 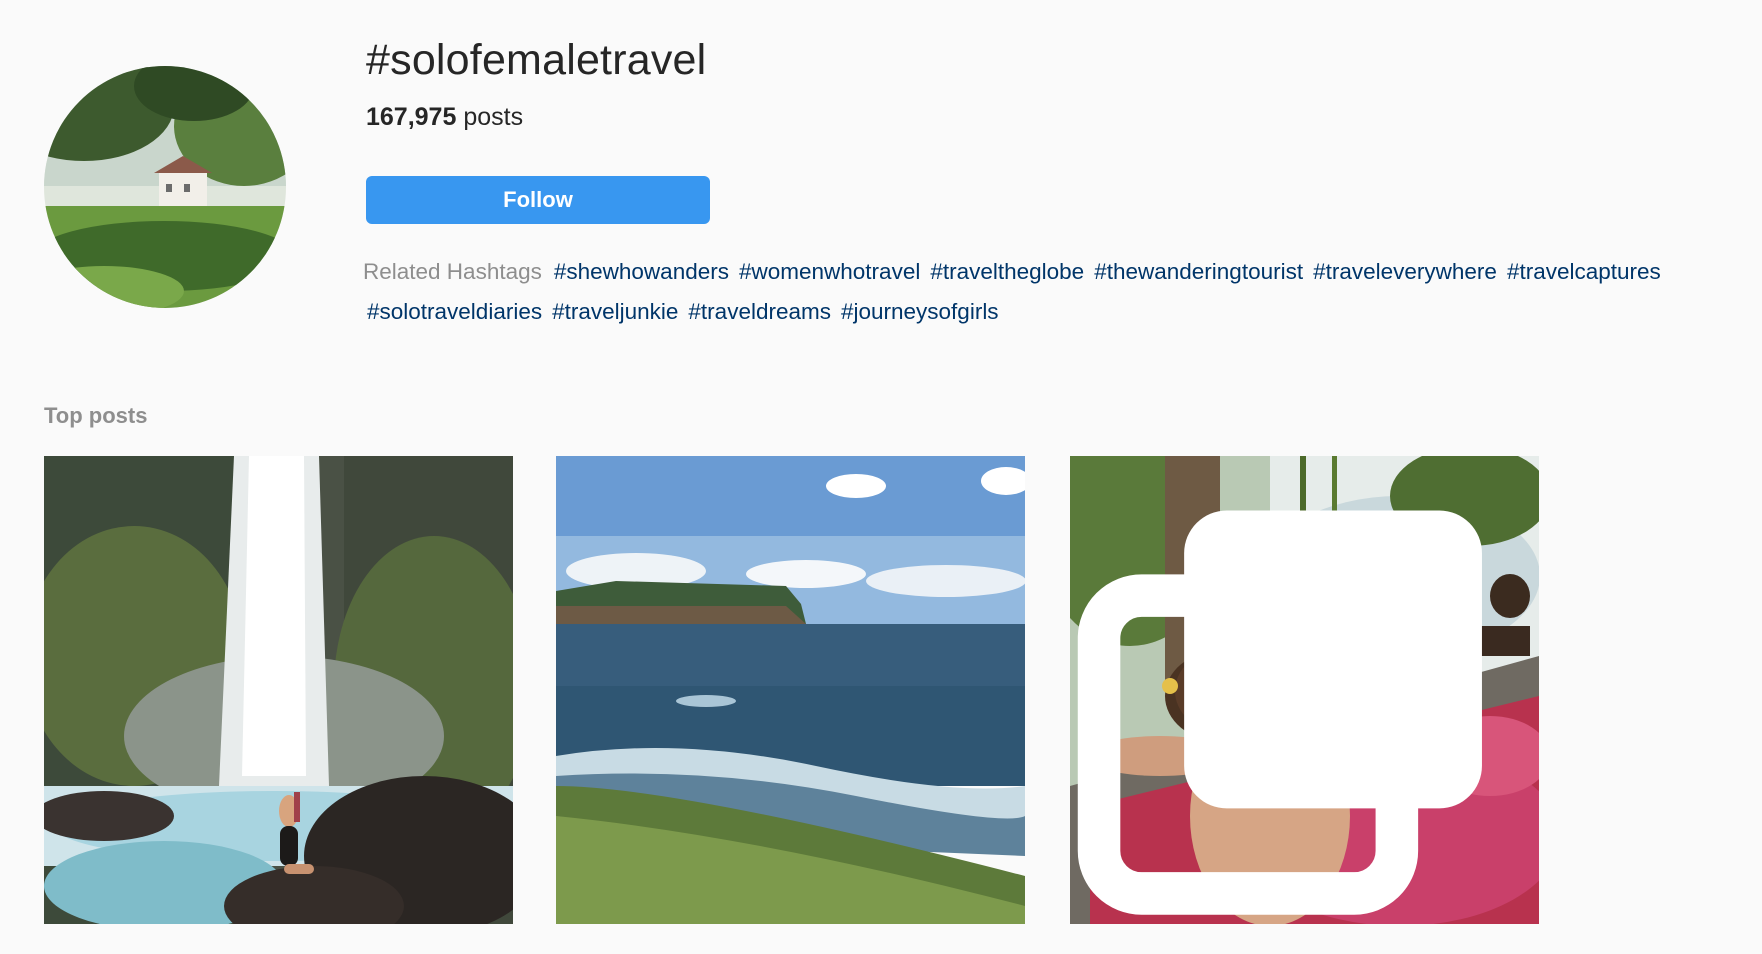 What do you see at coordinates (536, 60) in the screenshot?
I see `page-title: #solofemaletravel` at bounding box center [536, 60].